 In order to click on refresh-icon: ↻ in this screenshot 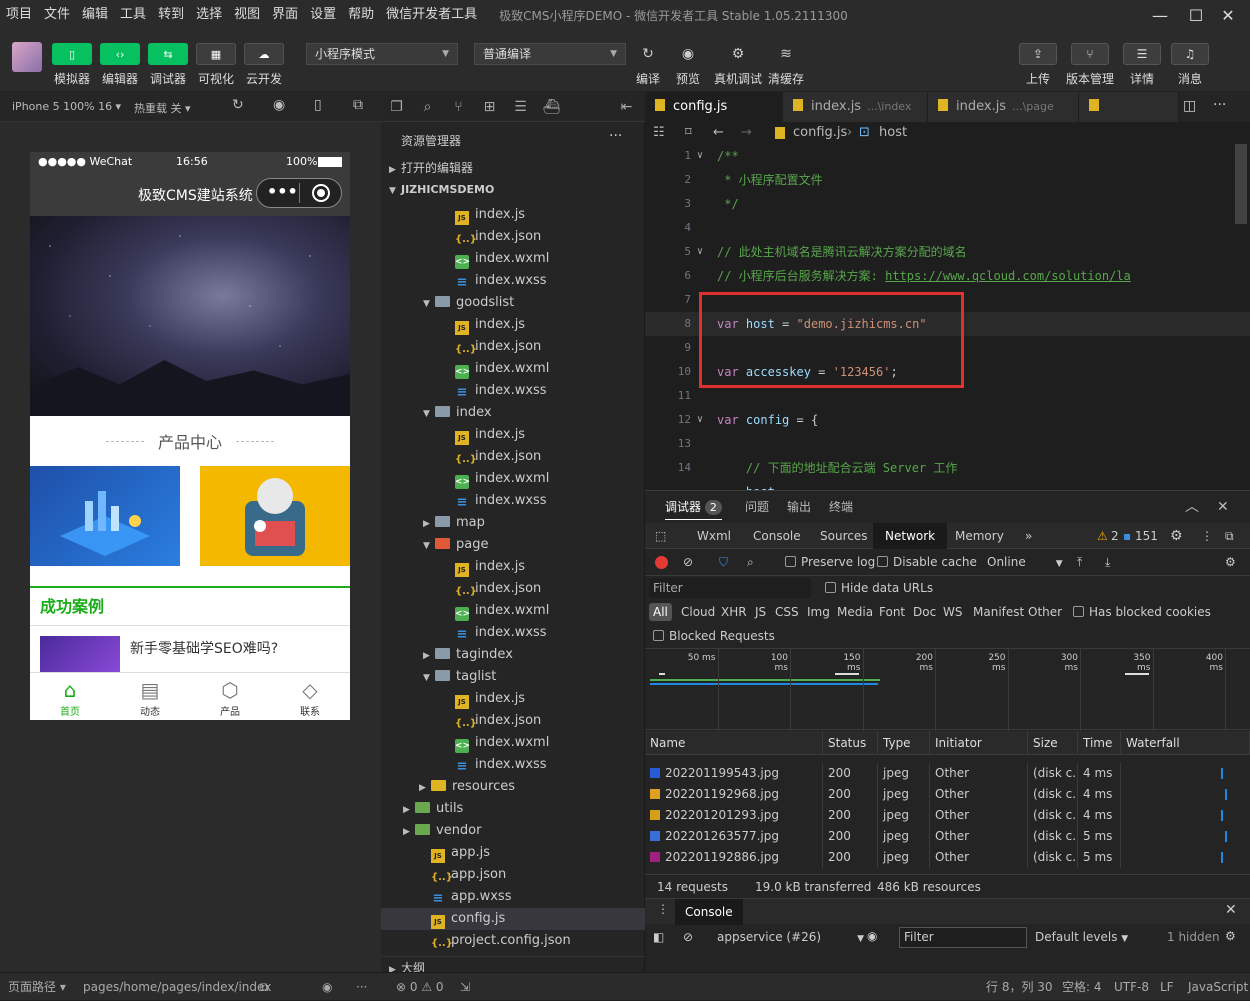, I will do `click(238, 105)`.